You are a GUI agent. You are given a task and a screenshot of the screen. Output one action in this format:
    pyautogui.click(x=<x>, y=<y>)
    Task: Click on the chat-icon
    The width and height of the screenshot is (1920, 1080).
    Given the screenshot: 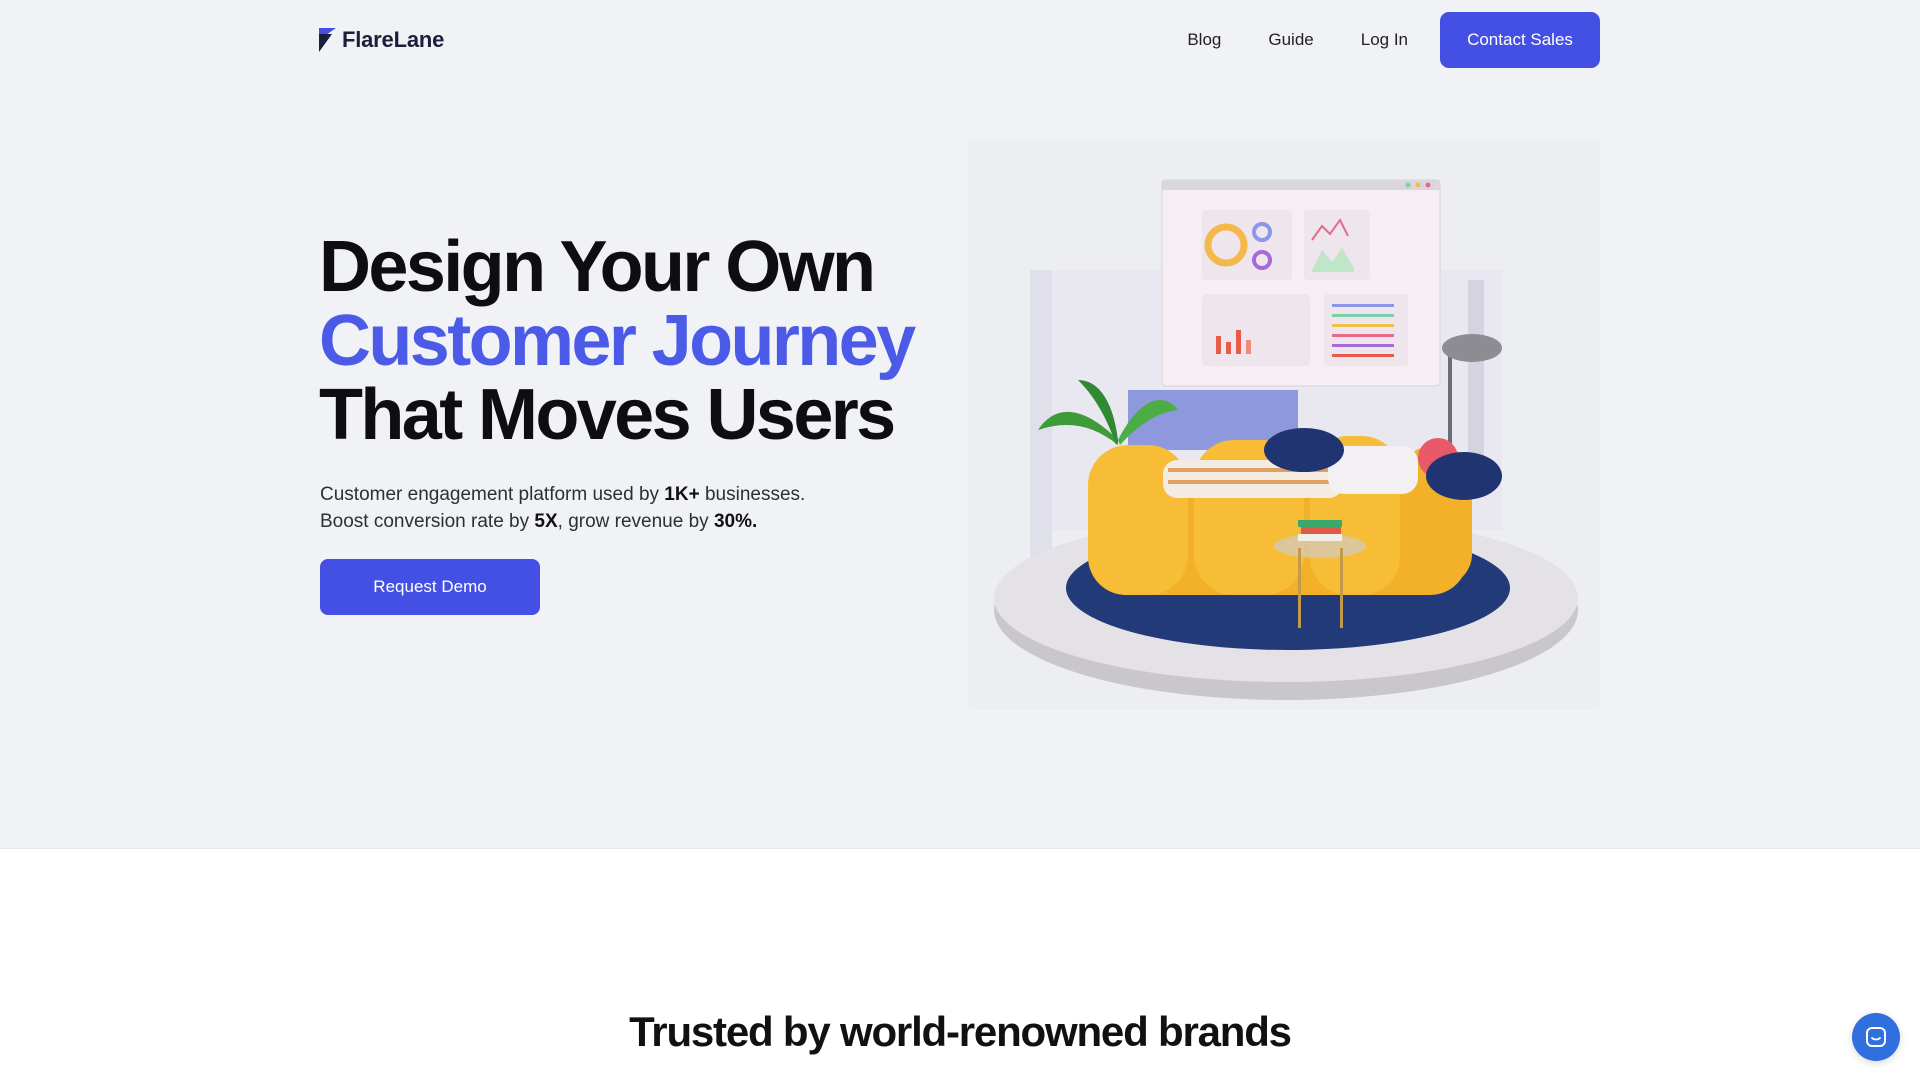 What is the action you would take?
    pyautogui.click(x=1876, y=1037)
    